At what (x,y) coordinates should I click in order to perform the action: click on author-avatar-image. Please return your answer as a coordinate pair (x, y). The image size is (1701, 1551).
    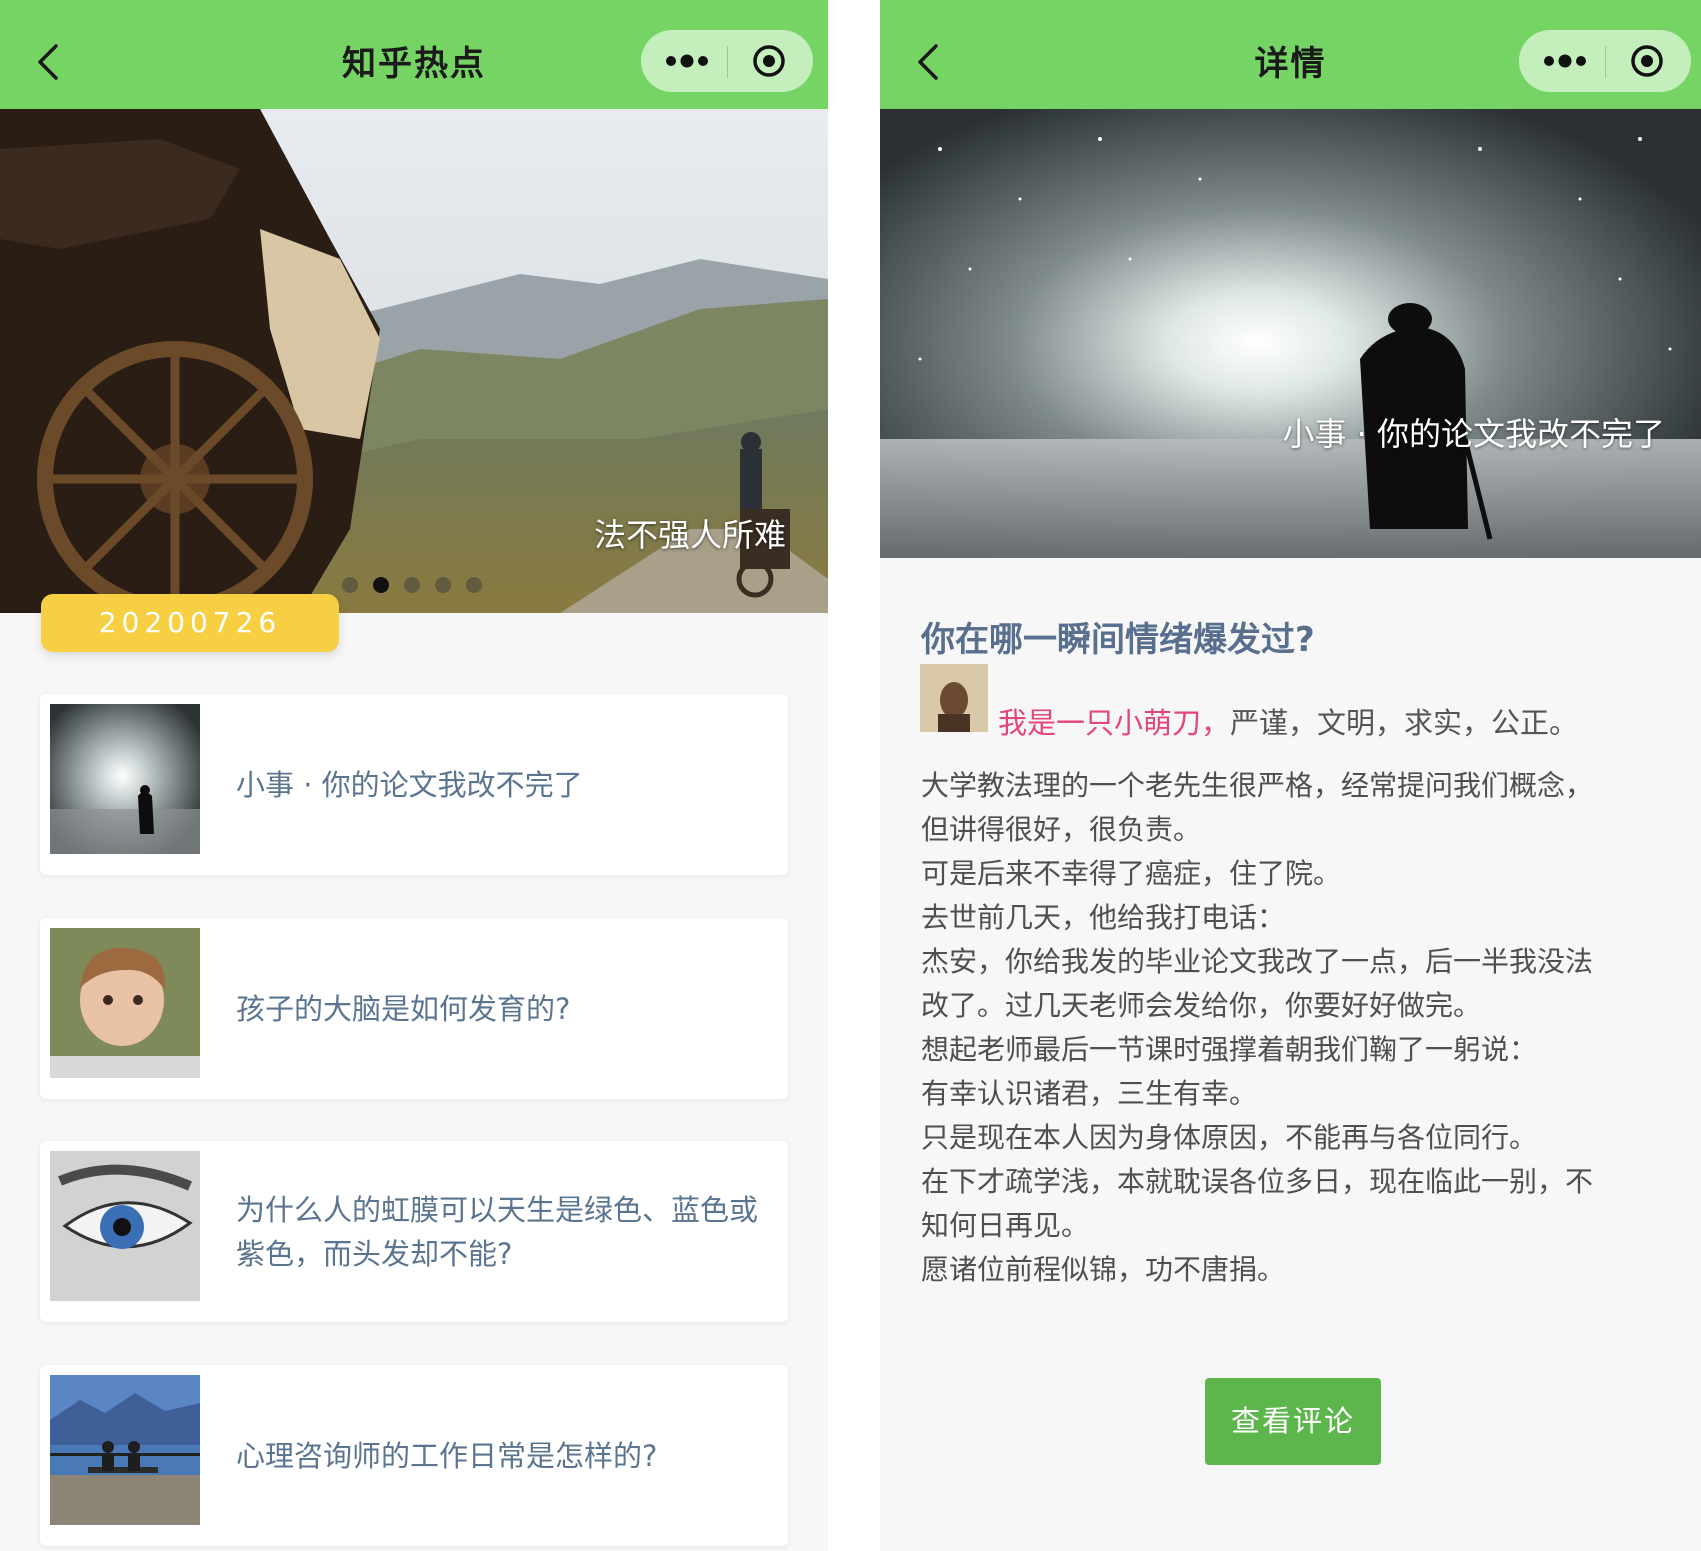
    Looking at the image, I should click on (954, 698).